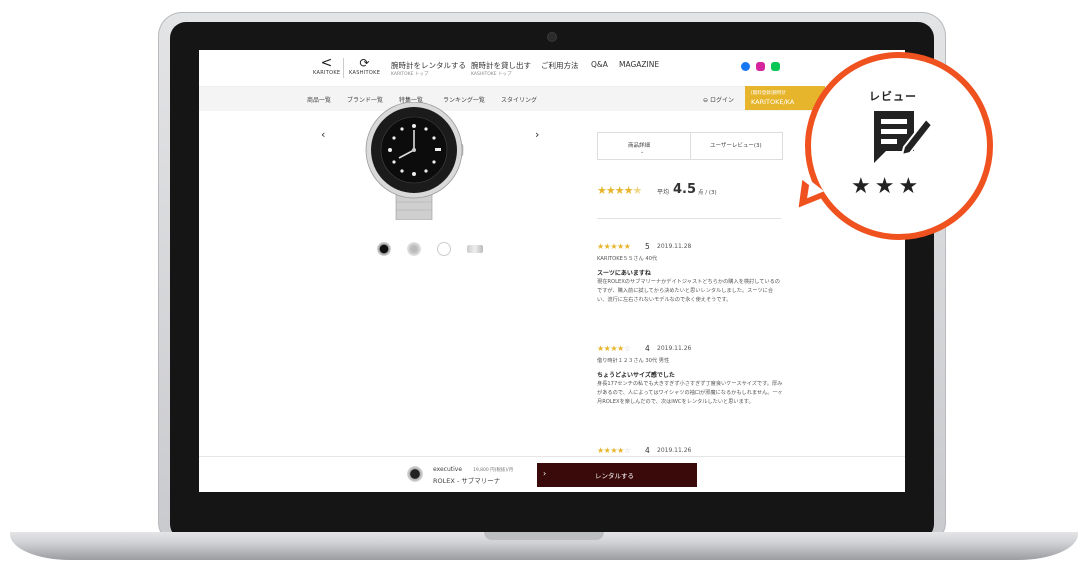 The width and height of the screenshot is (1088, 568). What do you see at coordinates (624, 273) in the screenshot?
I see `review-title: スーツにあいますね` at bounding box center [624, 273].